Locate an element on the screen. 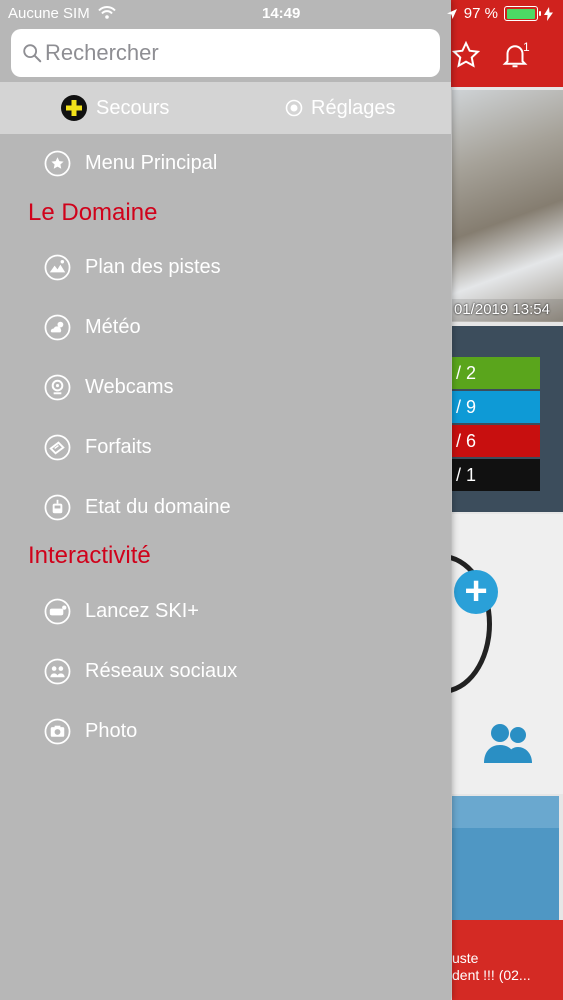  notification-count: 1 is located at coordinates (526, 47).